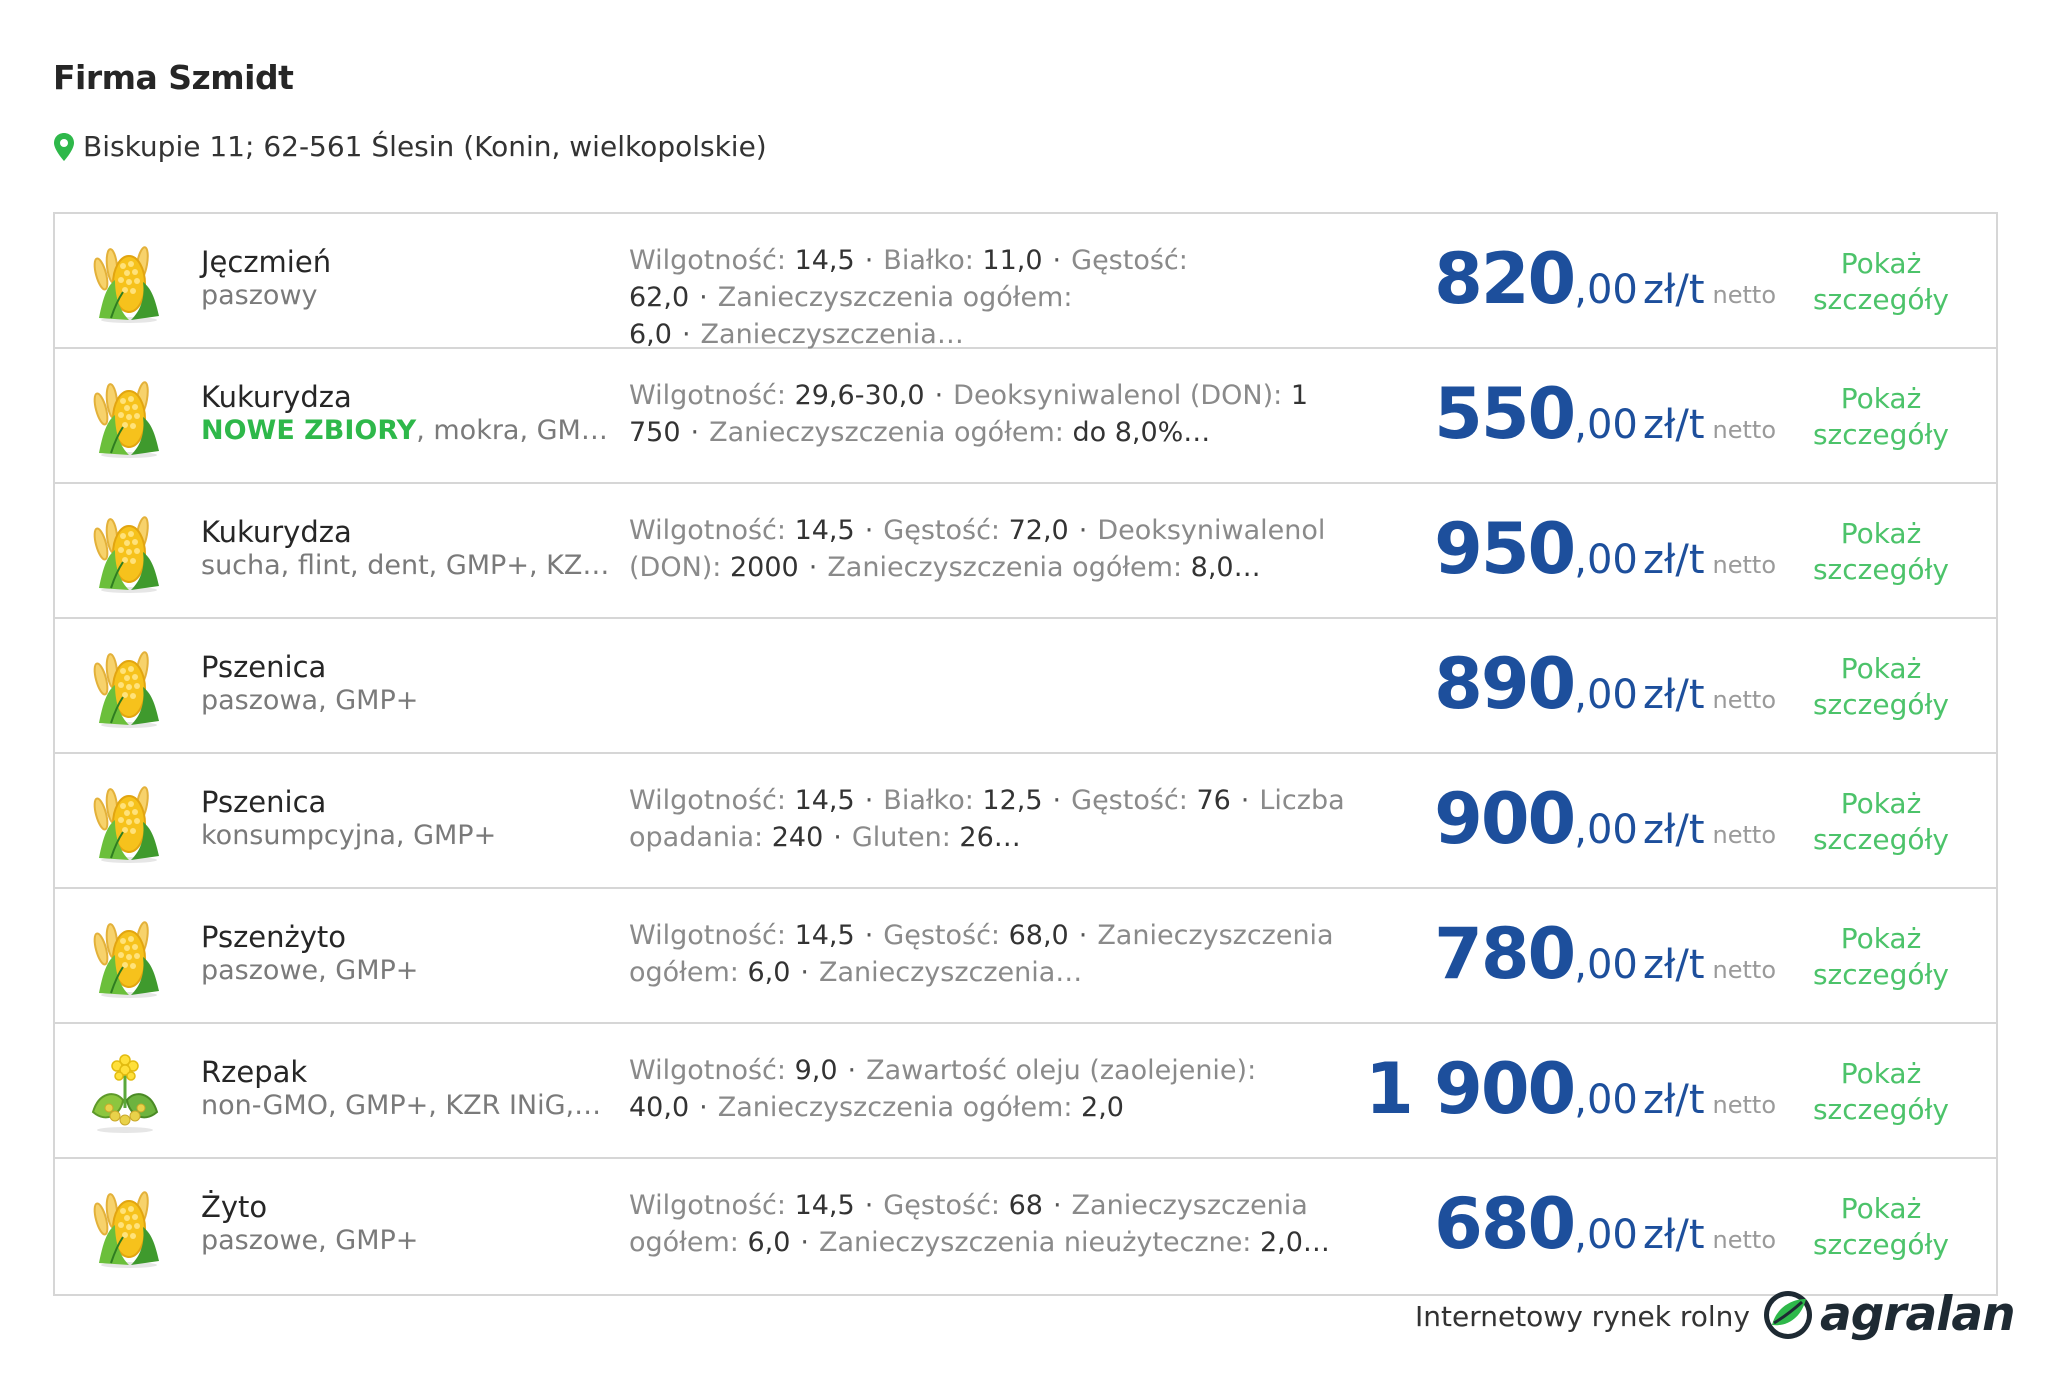  Describe the element at coordinates (1039, 1242) in the screenshot. I see `param-label: Zanieczyszczenia nieużyteczne:` at that location.